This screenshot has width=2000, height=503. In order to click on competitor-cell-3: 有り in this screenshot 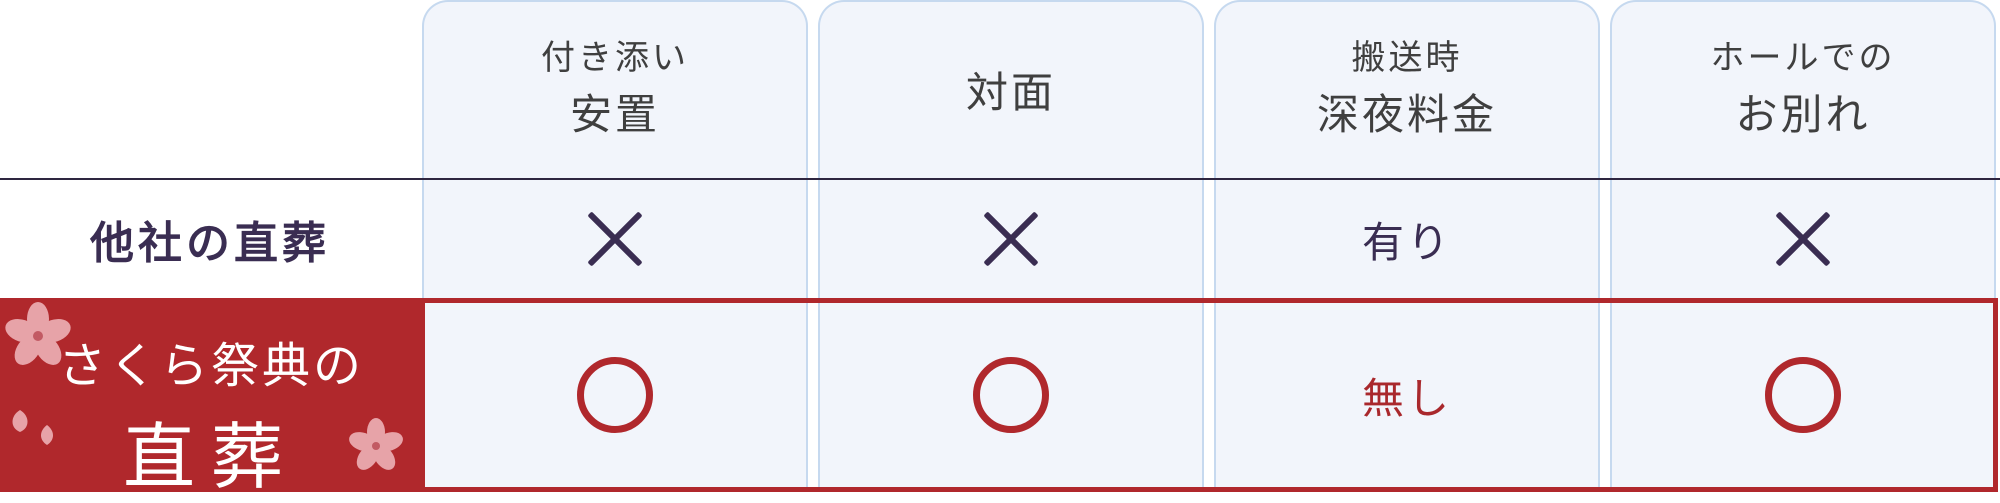, I will do `click(1407, 239)`.